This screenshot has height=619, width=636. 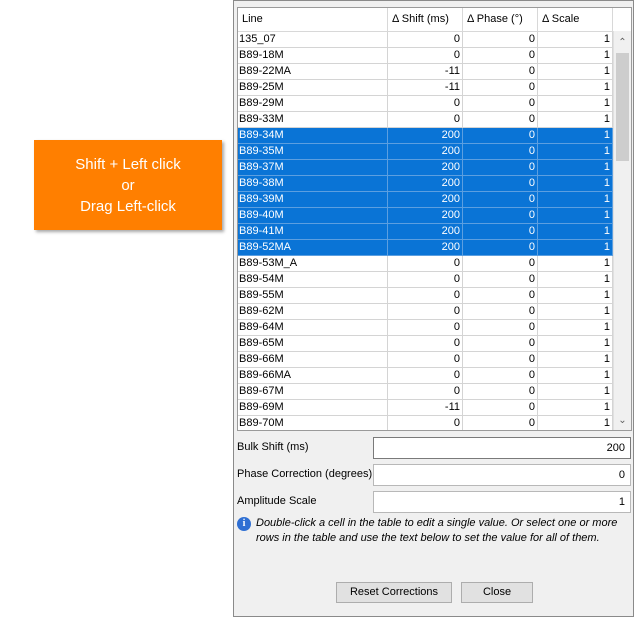 I want to click on cell-line: B89-66M, so click(x=313, y=360).